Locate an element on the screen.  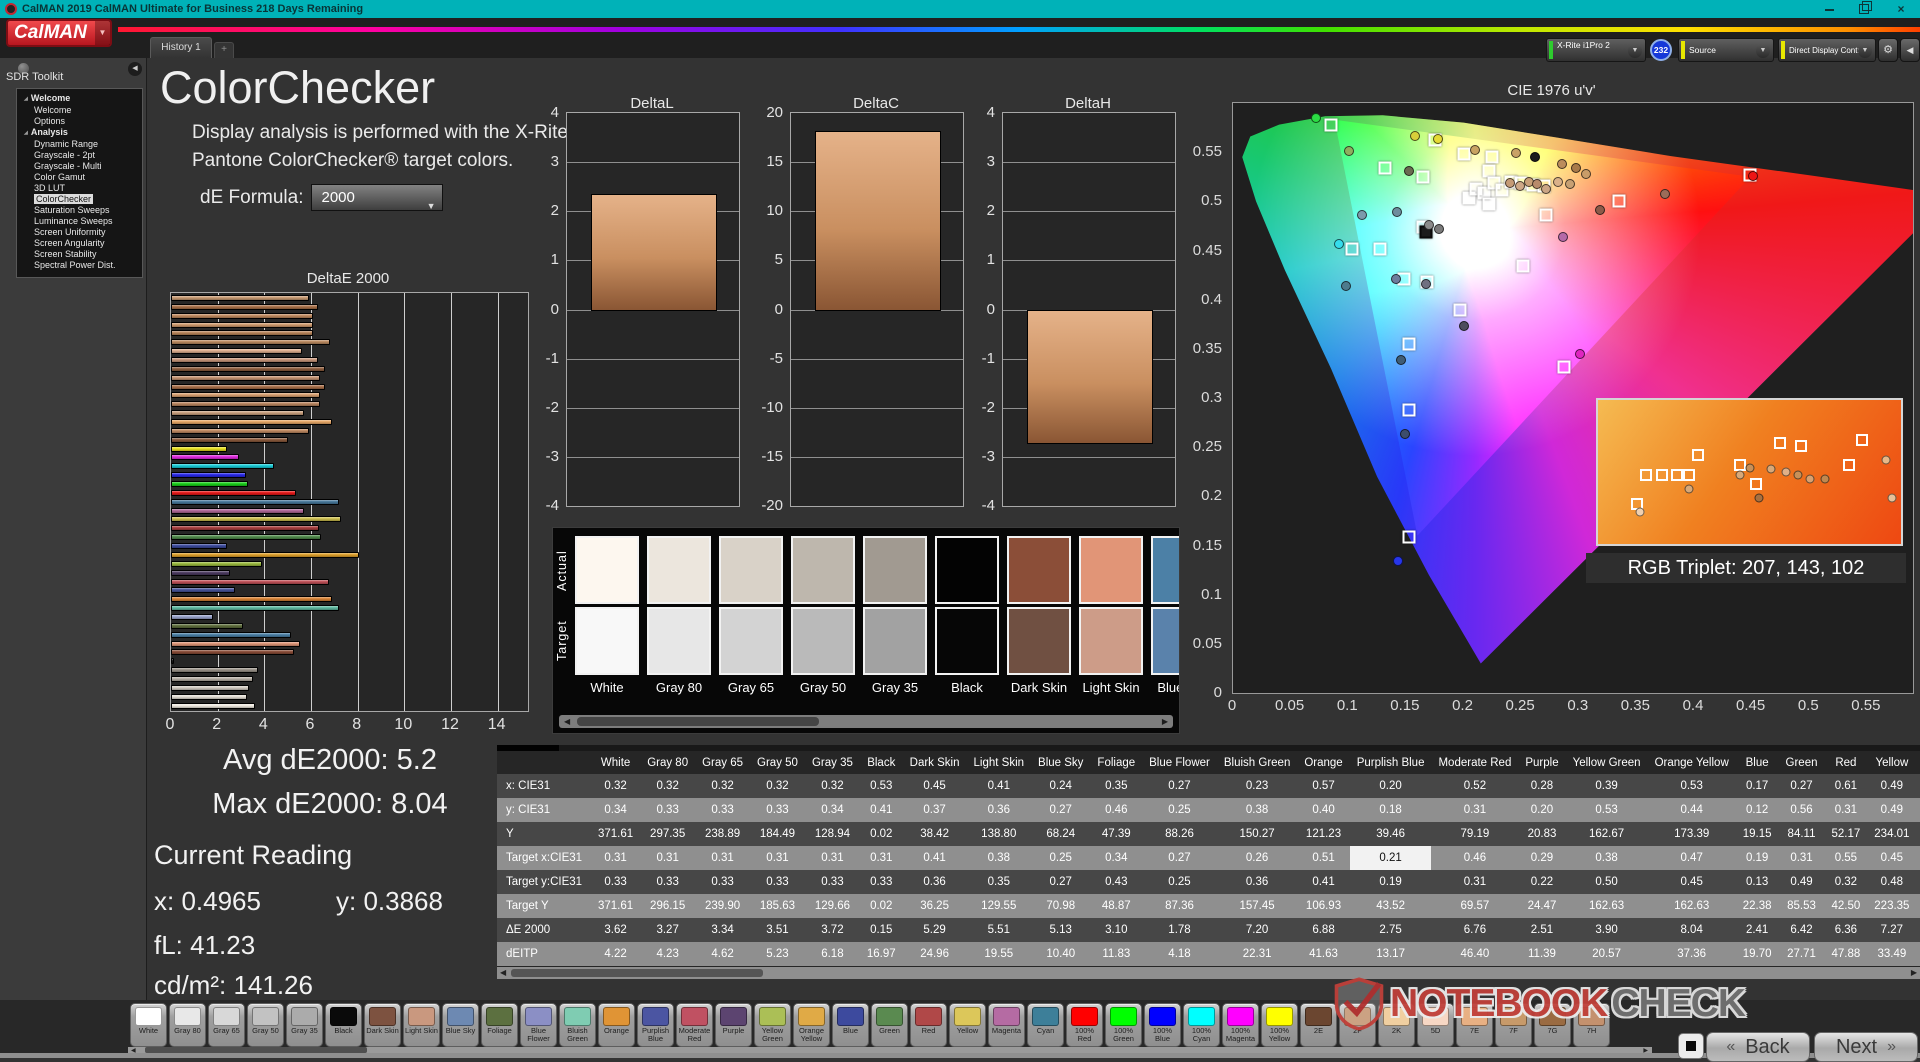
patch-button-blue-flower: Blue Flower is located at coordinates (538, 1025).